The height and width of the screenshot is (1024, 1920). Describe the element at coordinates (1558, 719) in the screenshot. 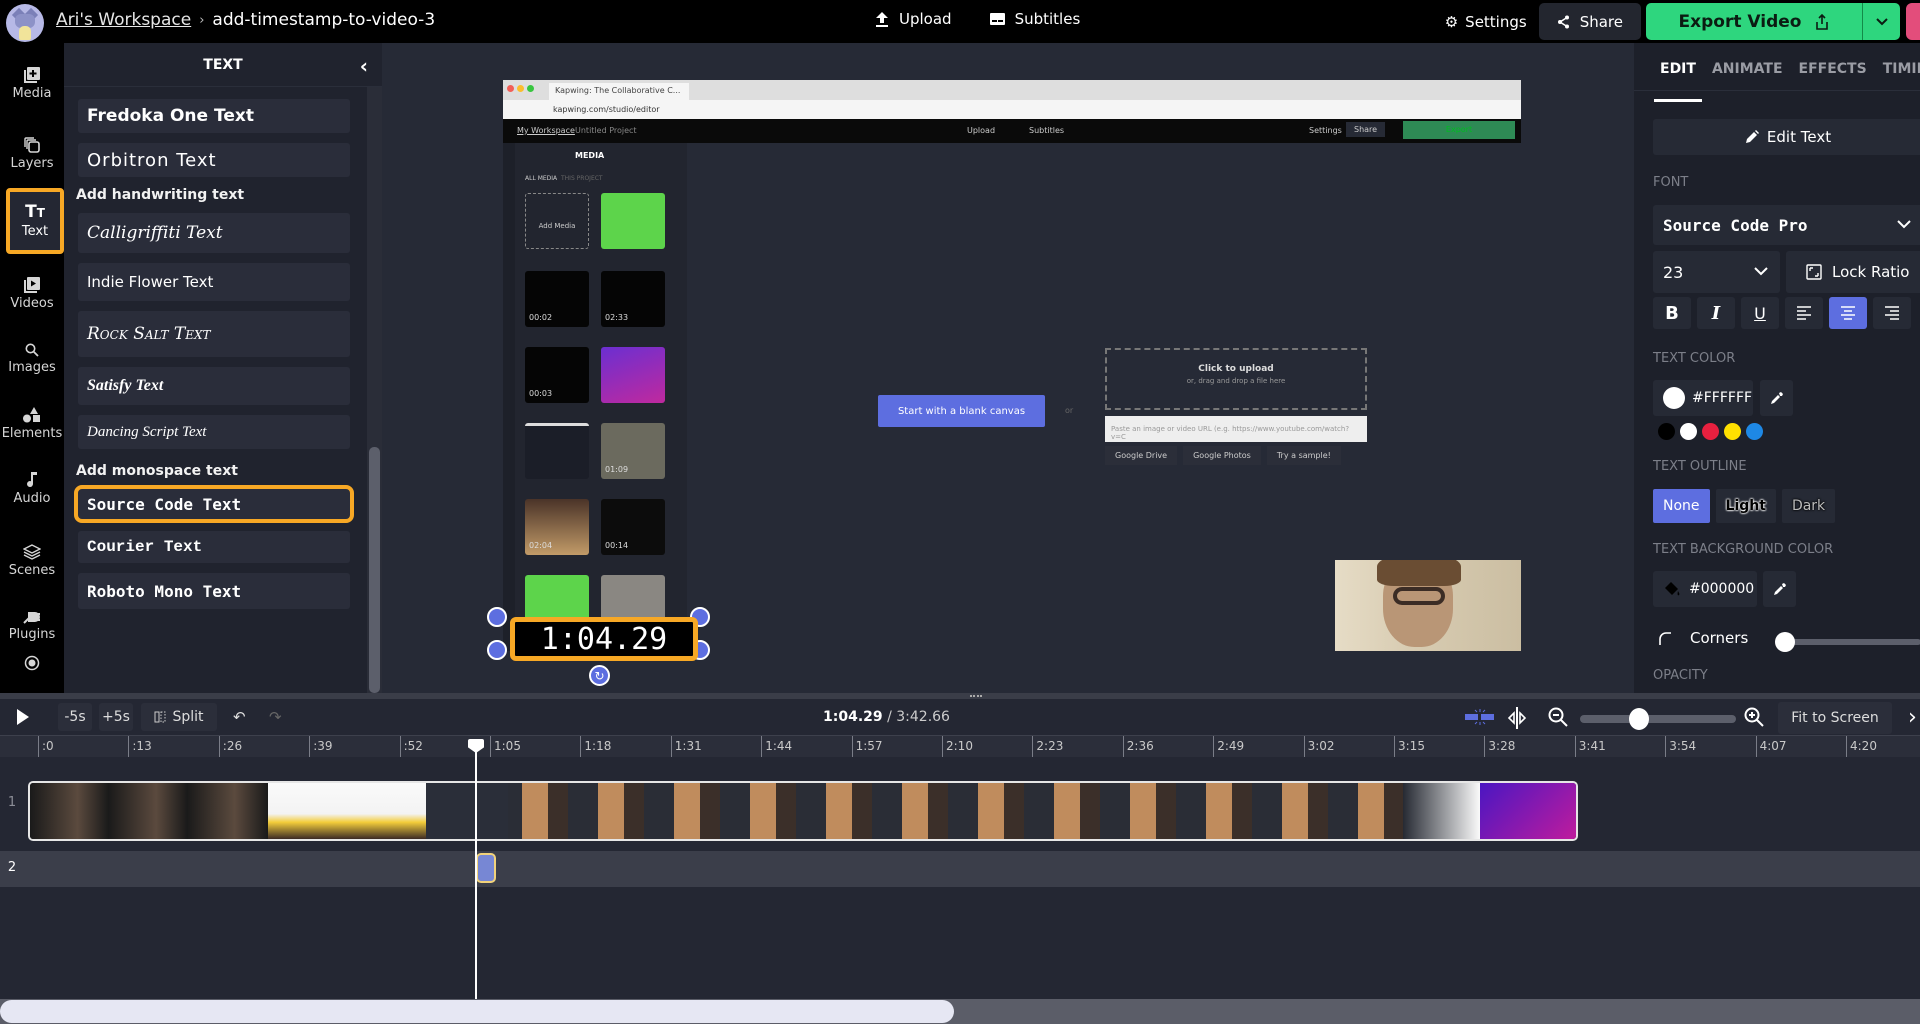

I see `zoom-out-icon` at that location.